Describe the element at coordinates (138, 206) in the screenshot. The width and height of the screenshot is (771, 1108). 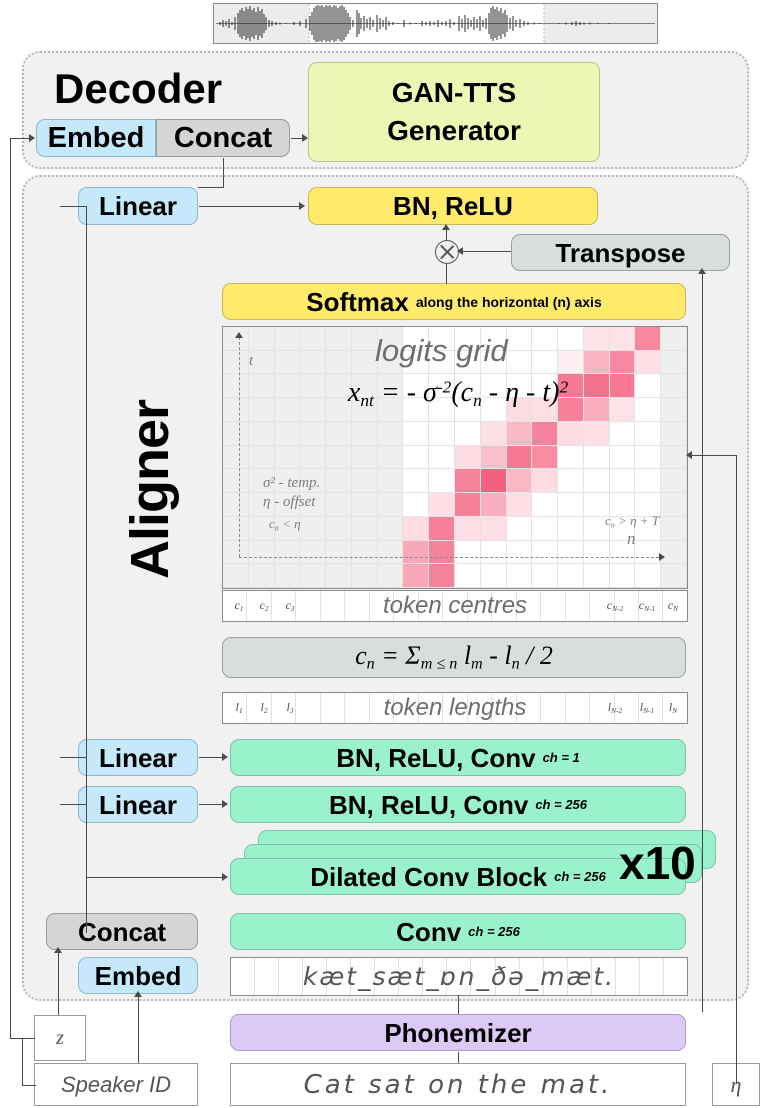
I see `aligner-linear-top: Linear` at that location.